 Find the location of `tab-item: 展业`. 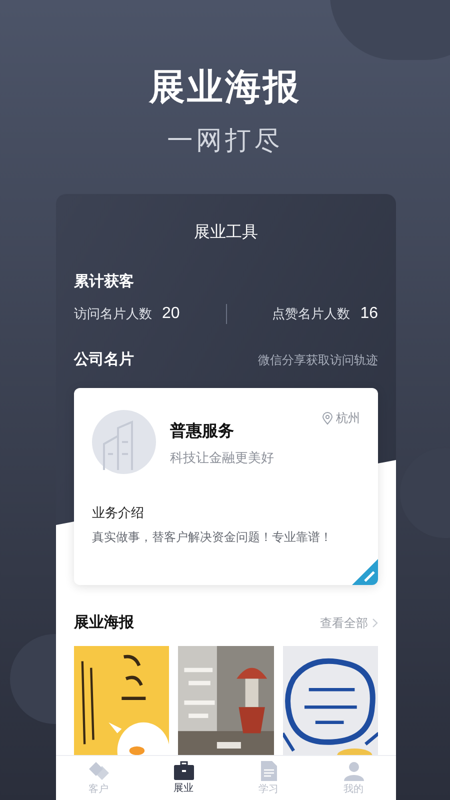

tab-item: 展业 is located at coordinates (183, 778).